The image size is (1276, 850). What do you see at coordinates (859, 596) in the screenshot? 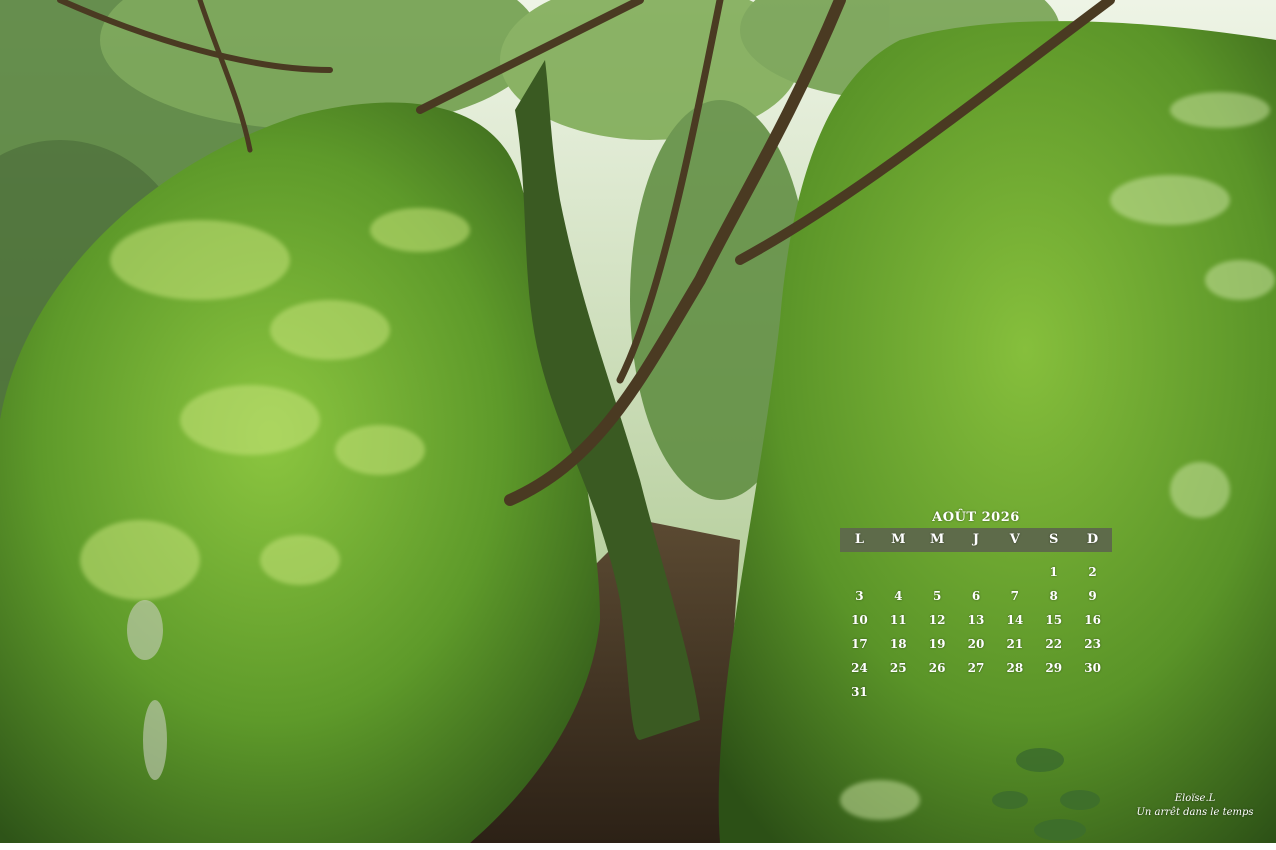
I see `calendar-day: 3` at bounding box center [859, 596].